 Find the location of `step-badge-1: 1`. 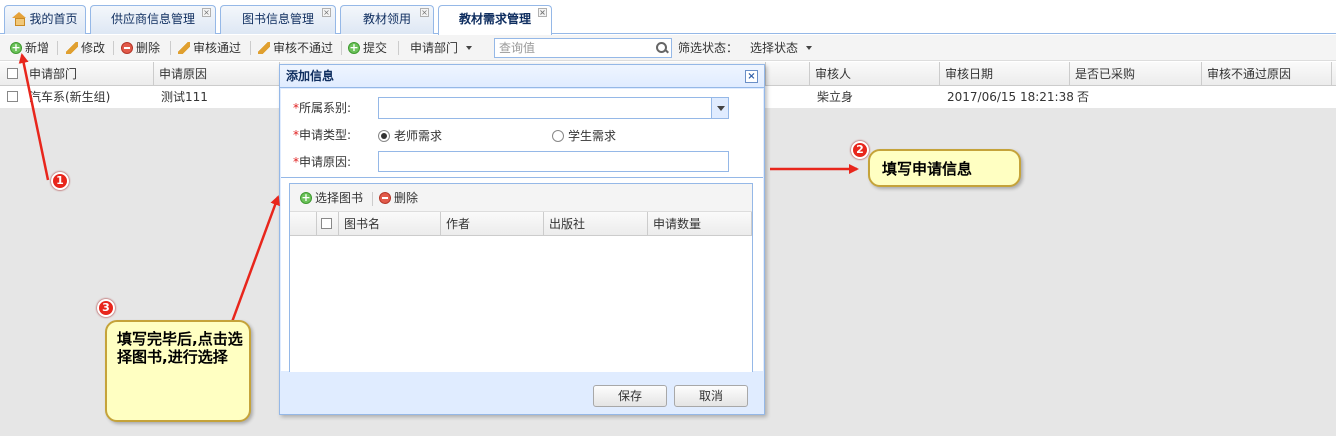

step-badge-1: 1 is located at coordinates (60, 181).